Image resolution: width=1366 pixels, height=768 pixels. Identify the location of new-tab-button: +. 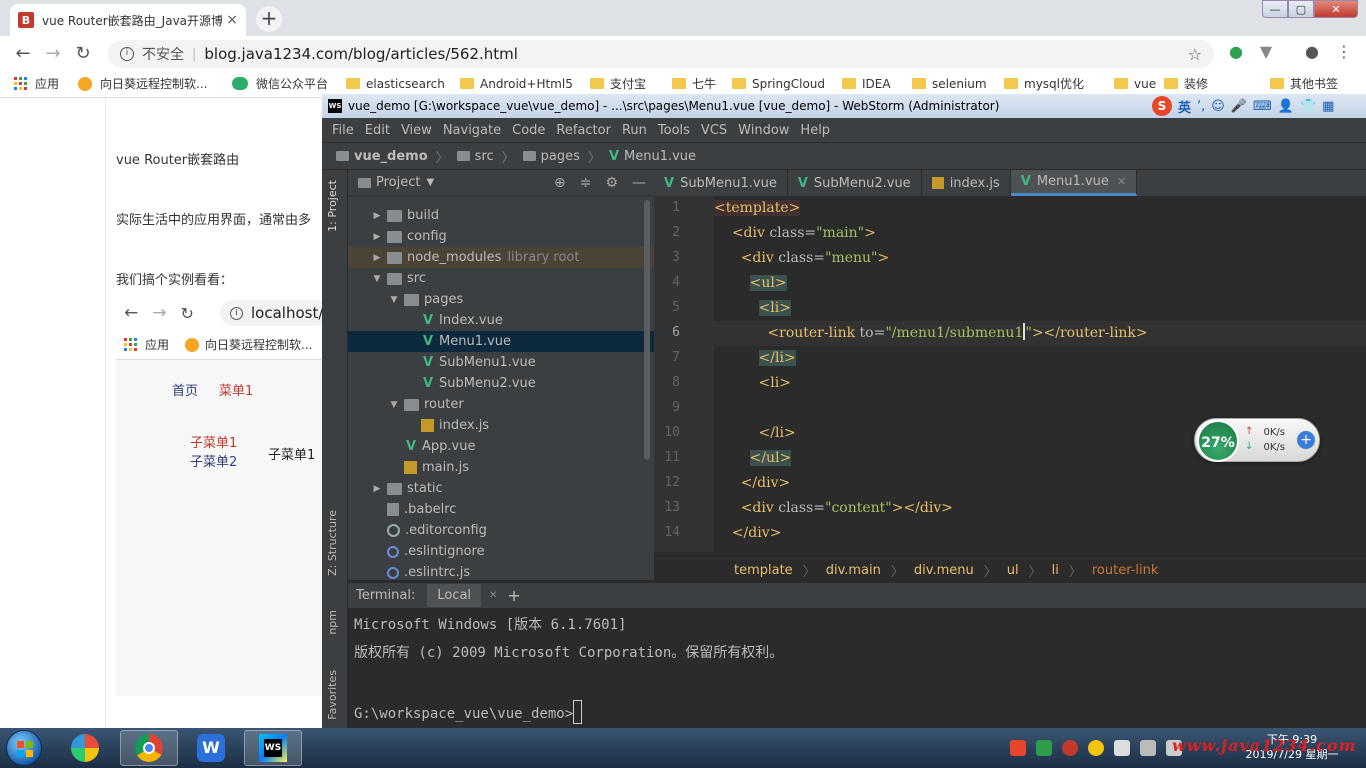
(269, 19).